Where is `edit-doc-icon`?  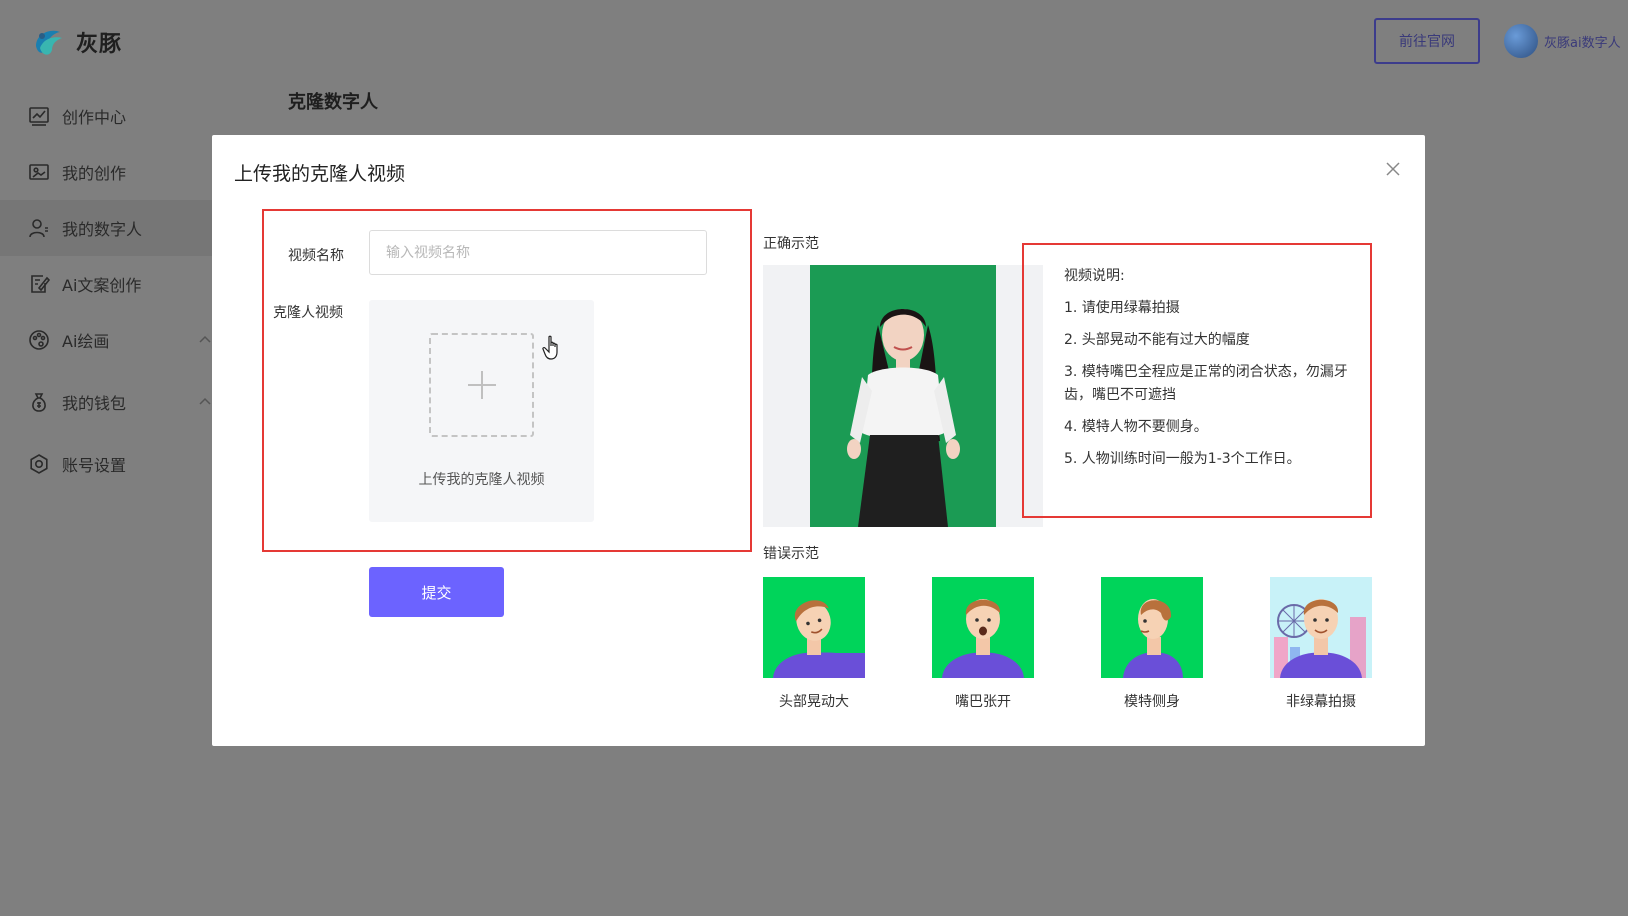
edit-doc-icon is located at coordinates (39, 284).